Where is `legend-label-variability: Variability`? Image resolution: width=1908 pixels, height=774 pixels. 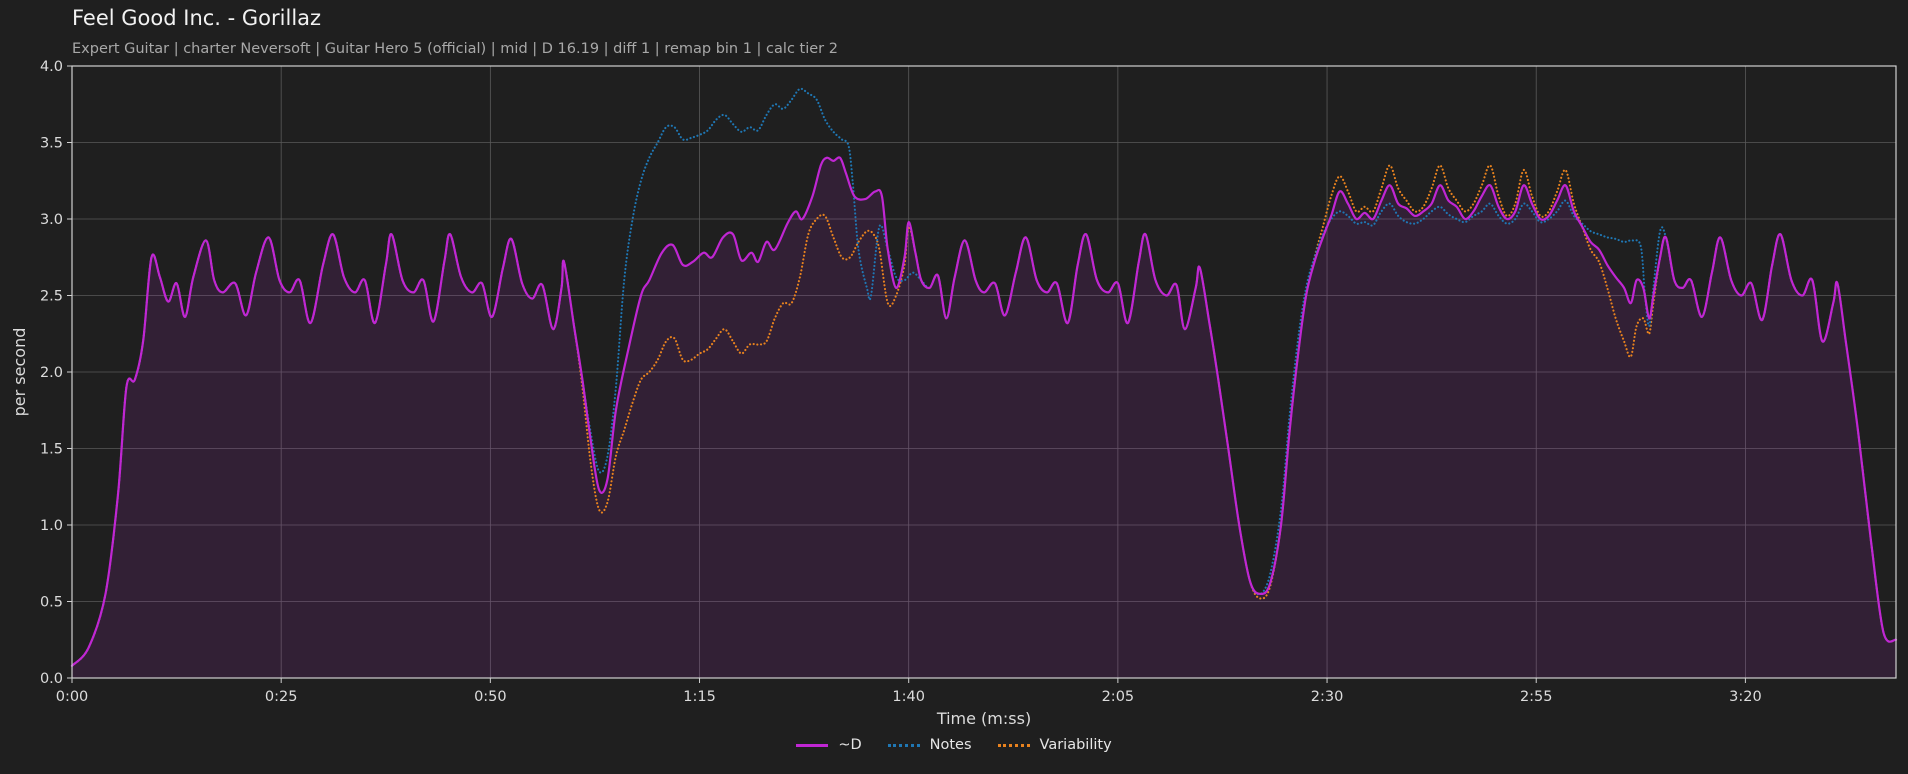
legend-label-variability: Variability is located at coordinates (1075, 745).